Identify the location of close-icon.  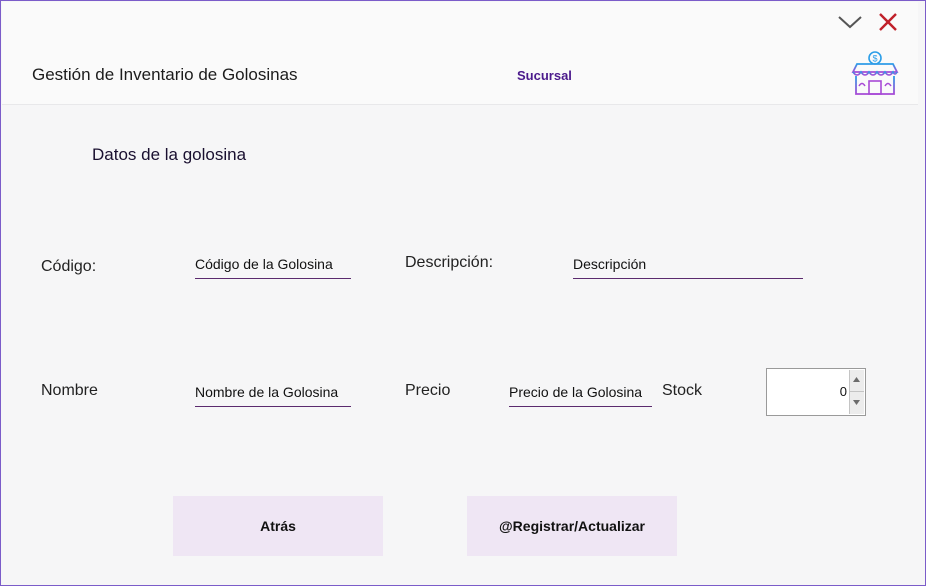
(888, 22).